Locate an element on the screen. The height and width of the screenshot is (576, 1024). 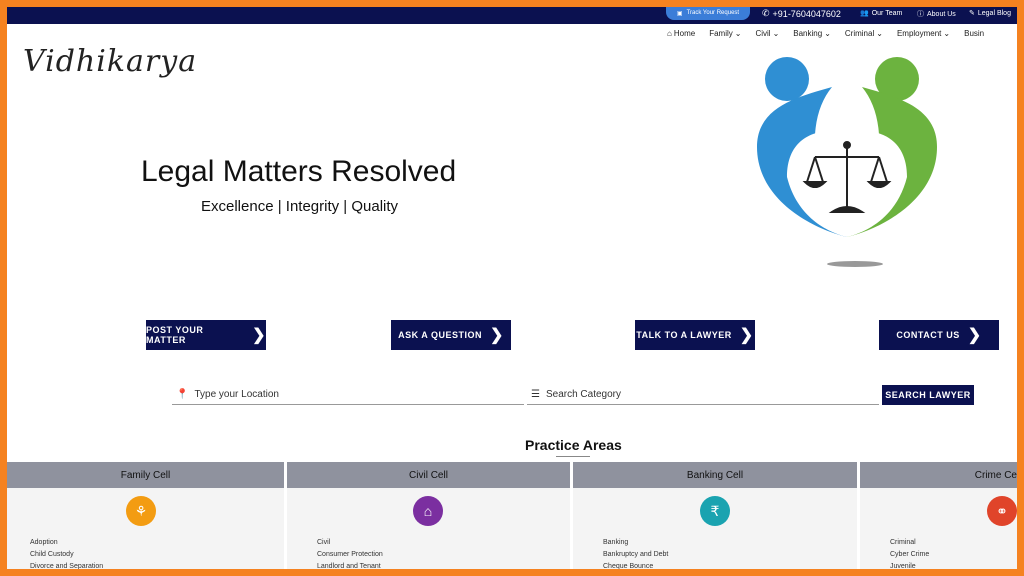
search-lawyer-button: SEARCH LAWYER is located at coordinates (928, 395).